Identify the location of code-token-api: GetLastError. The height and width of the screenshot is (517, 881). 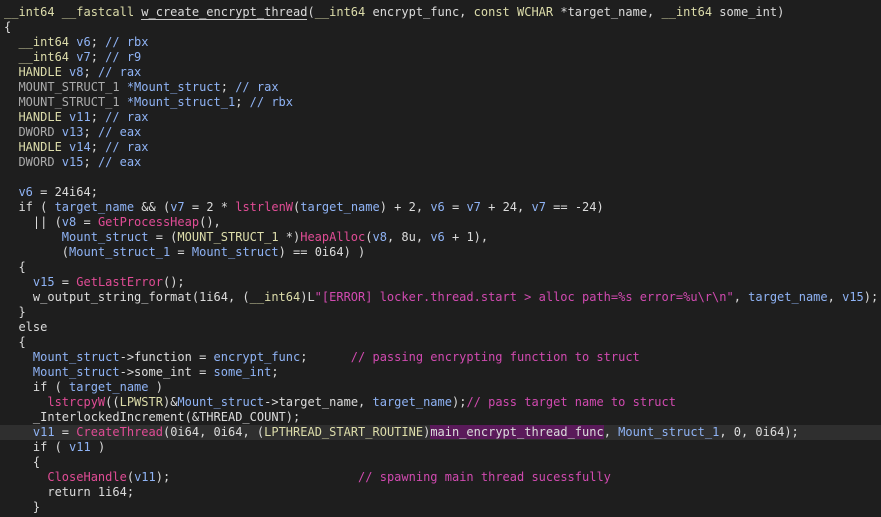
(119, 282).